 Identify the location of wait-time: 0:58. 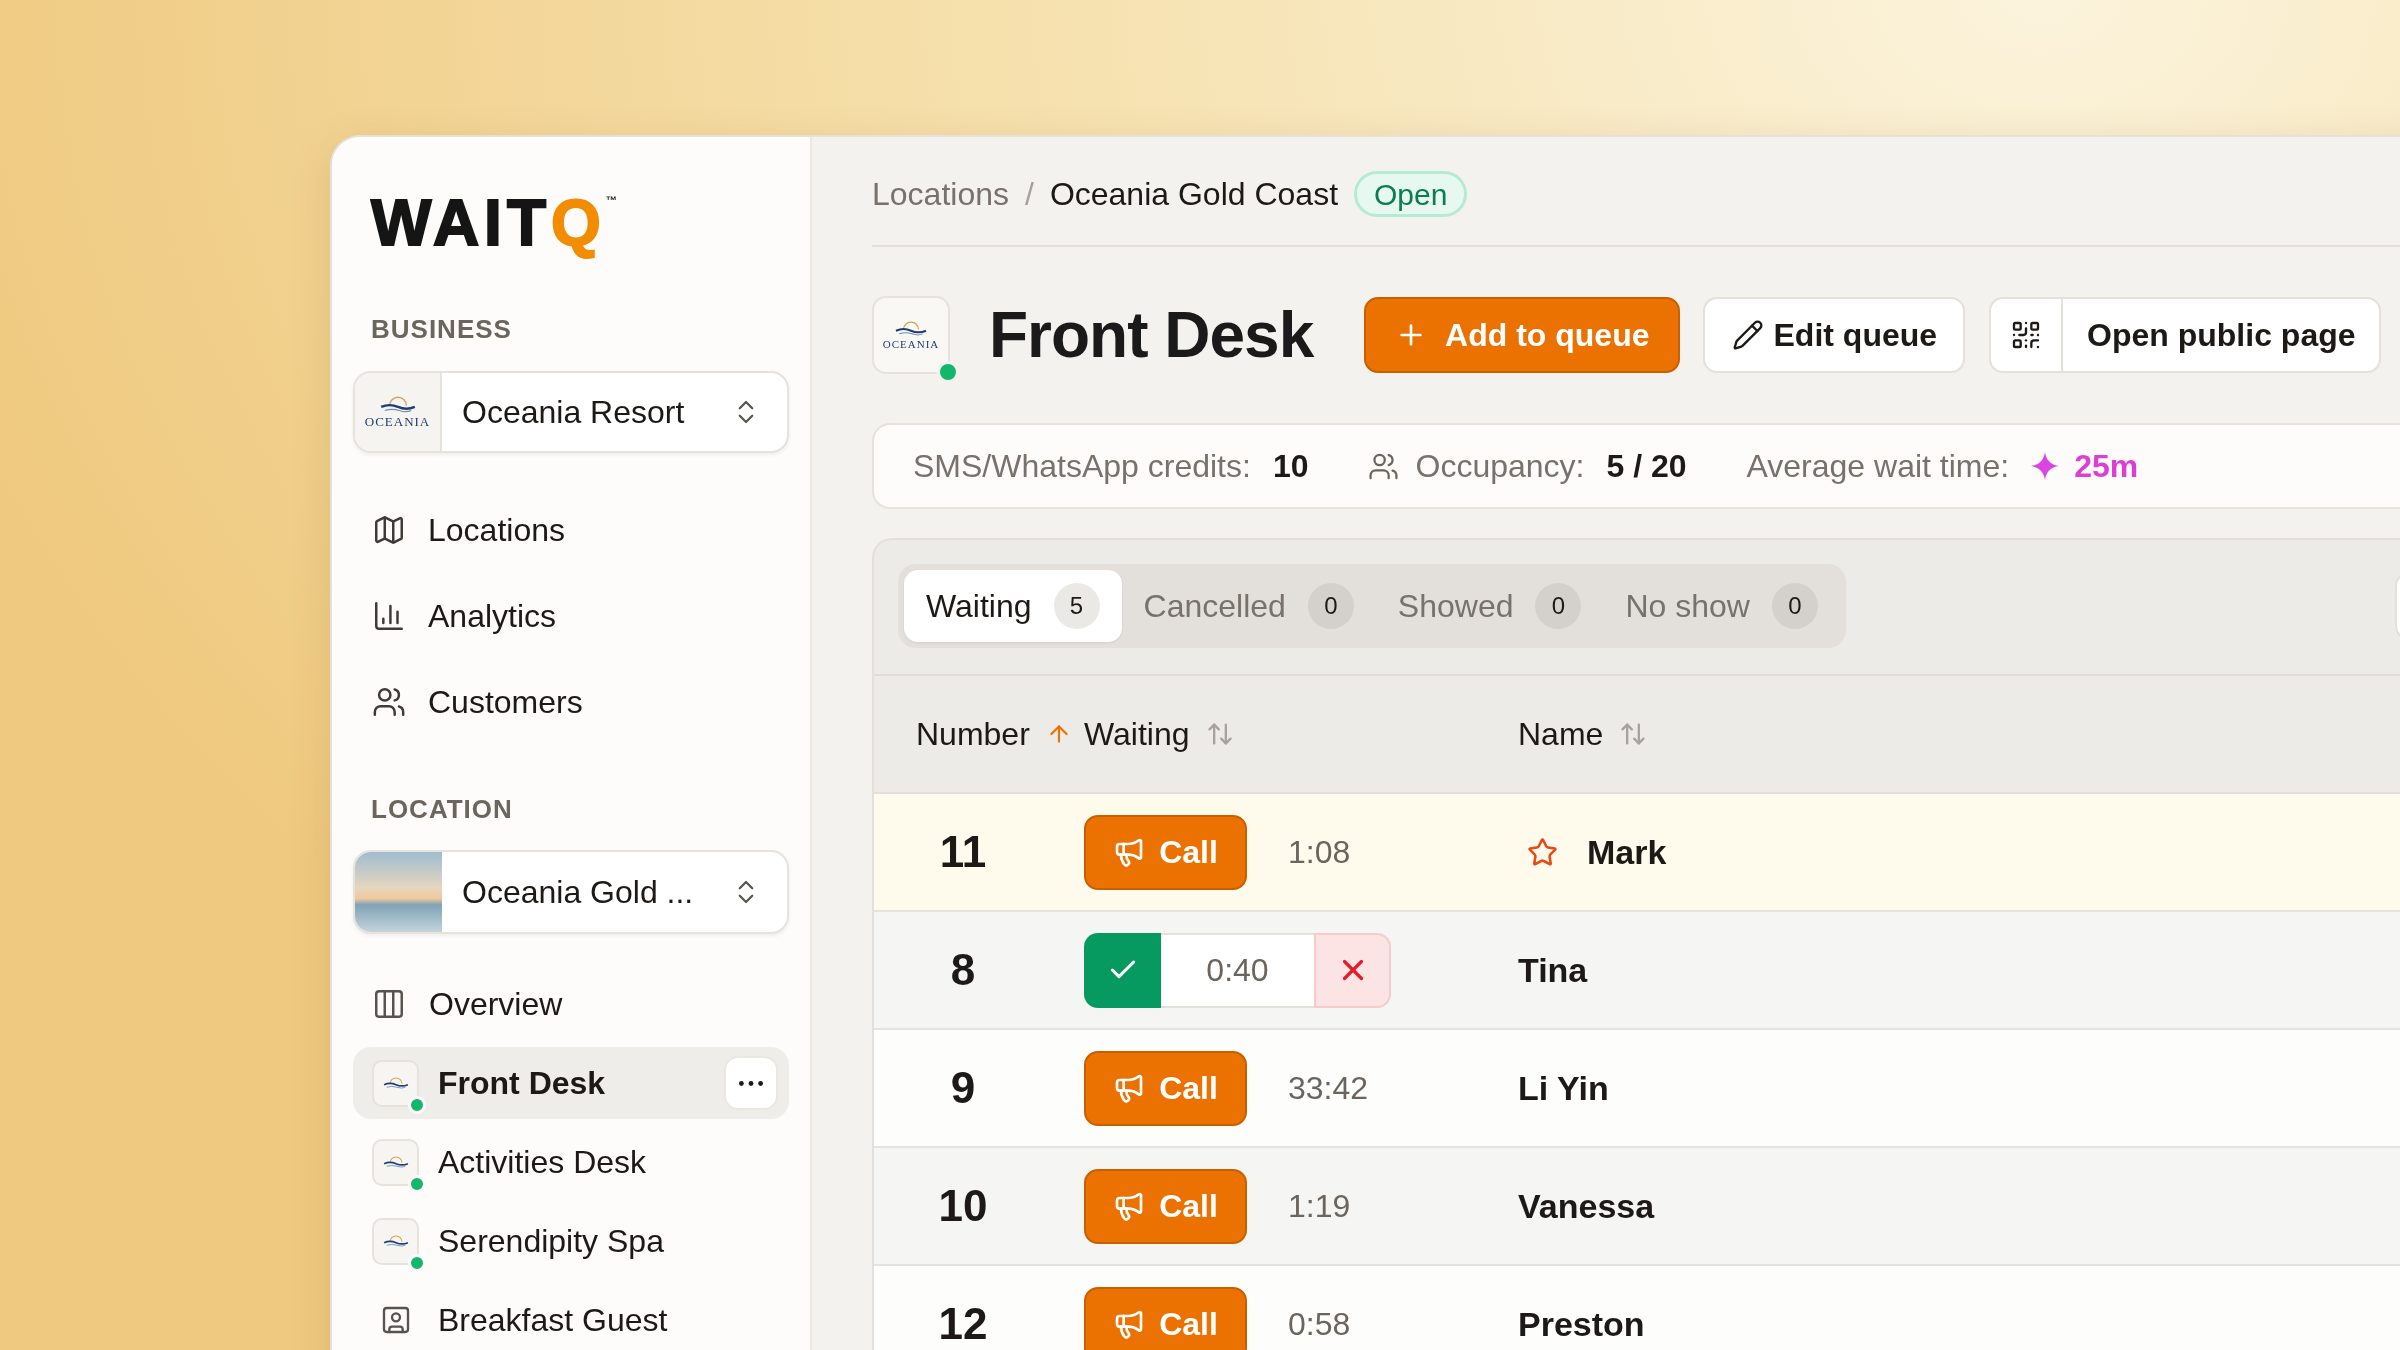
(1319, 1324).